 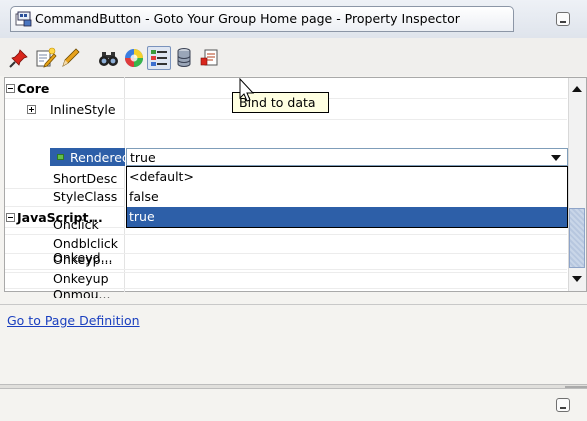 I want to click on pushpin-icon, so click(x=18, y=58).